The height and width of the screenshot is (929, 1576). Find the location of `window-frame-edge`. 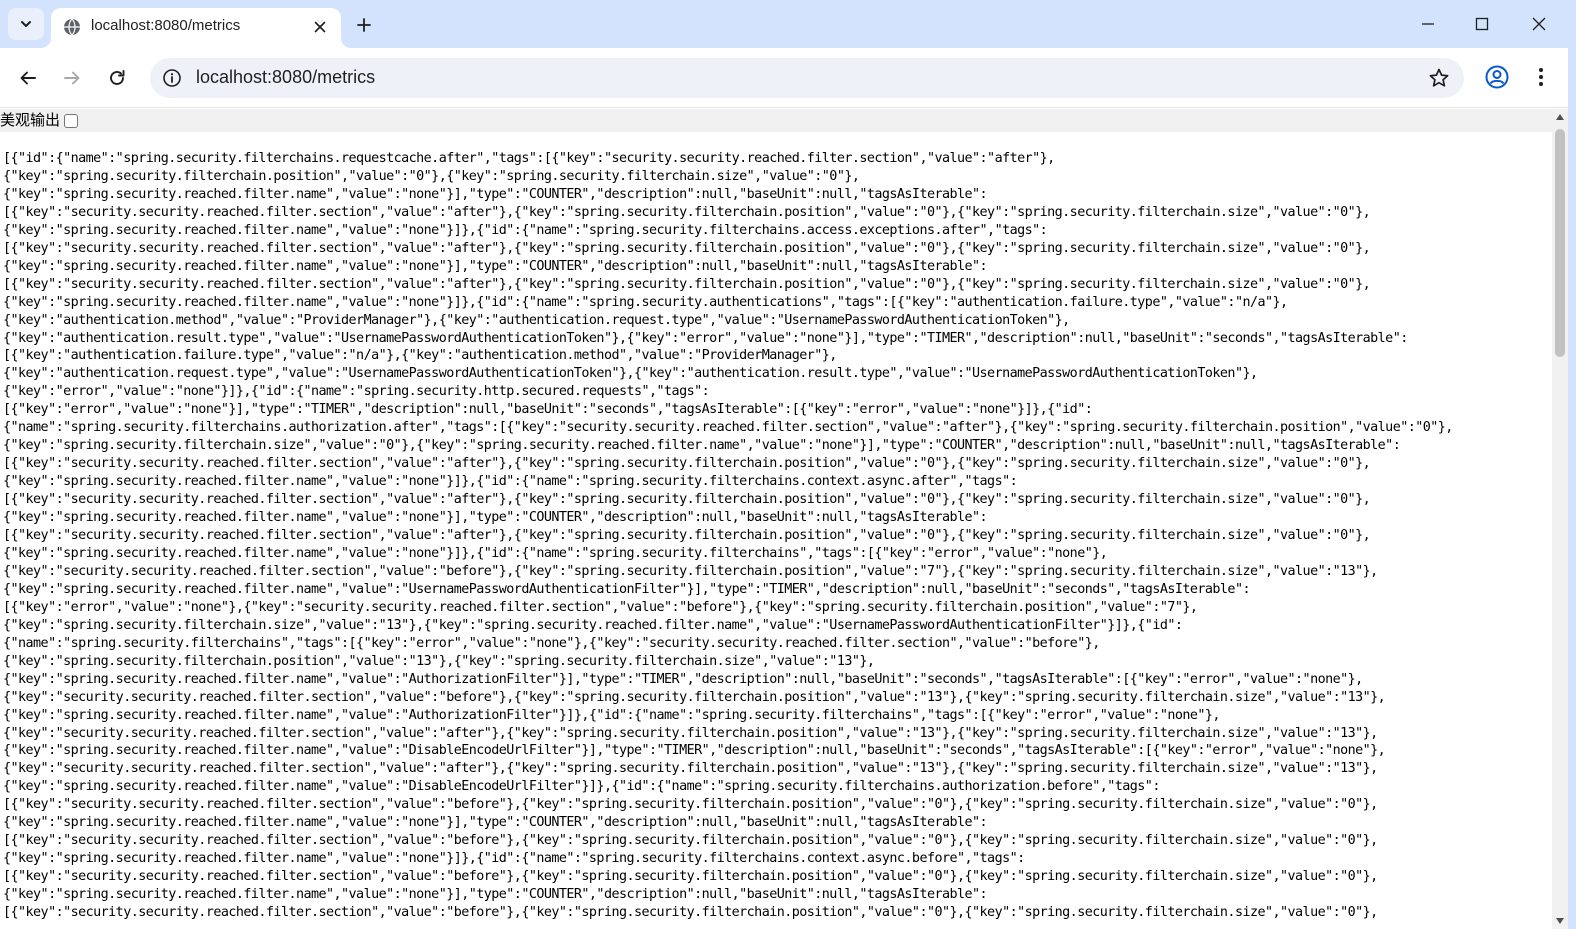

window-frame-edge is located at coordinates (1572, 464).